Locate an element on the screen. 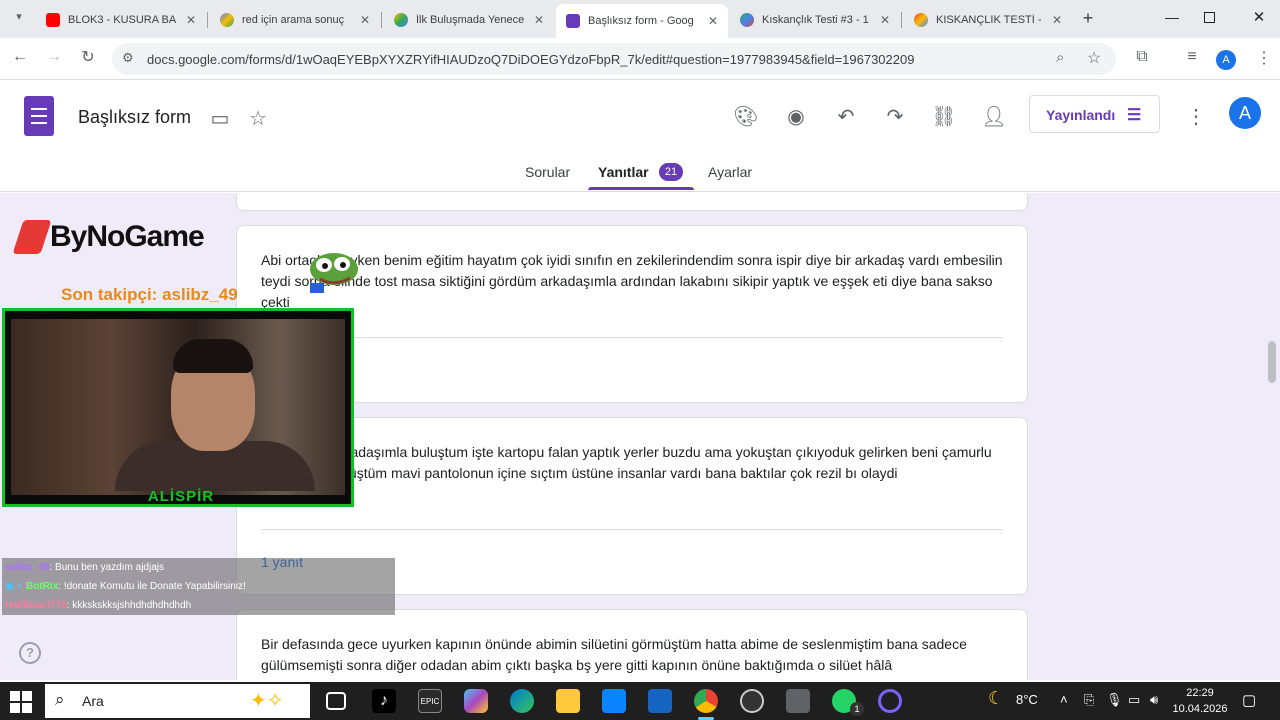 The height and width of the screenshot is (720, 1280). bynogame-logo: ByNoGame is located at coordinates (110, 238).